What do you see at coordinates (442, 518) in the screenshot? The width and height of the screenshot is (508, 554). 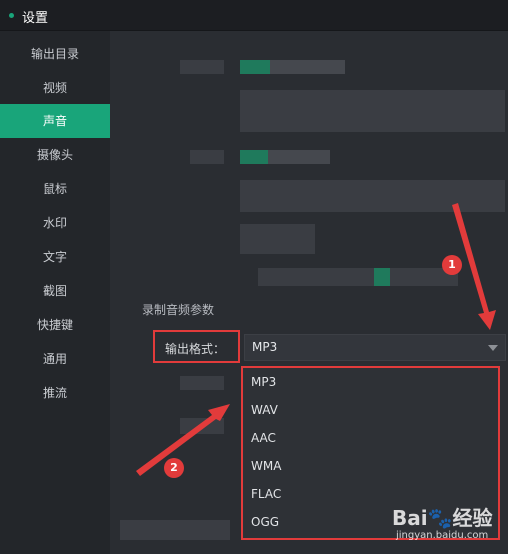 I see `watermark-logo: Bai🐾经验` at bounding box center [442, 518].